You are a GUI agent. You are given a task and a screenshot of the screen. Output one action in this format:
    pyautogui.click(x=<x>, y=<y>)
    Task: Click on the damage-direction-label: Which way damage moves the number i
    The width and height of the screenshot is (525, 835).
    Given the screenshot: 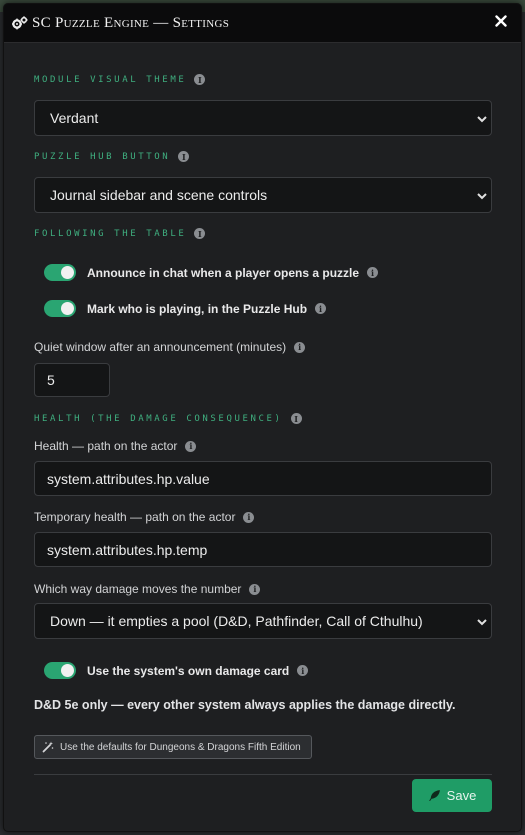 What is the action you would take?
    pyautogui.click(x=147, y=589)
    